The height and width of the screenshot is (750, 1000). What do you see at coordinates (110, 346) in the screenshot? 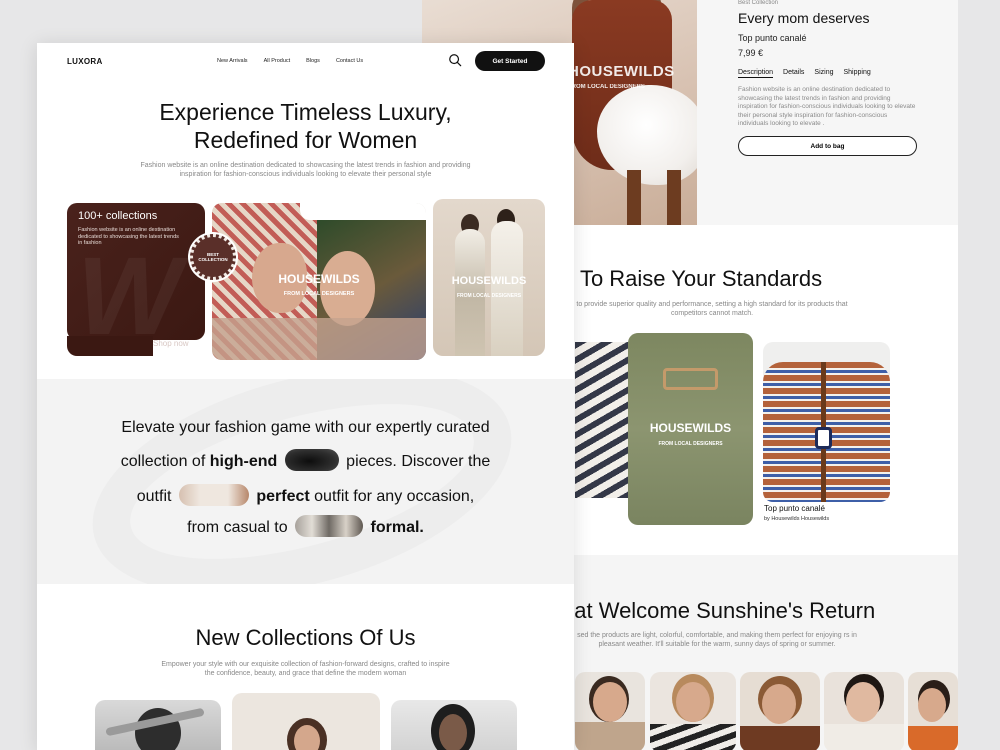
I see `collections-card-tab` at bounding box center [110, 346].